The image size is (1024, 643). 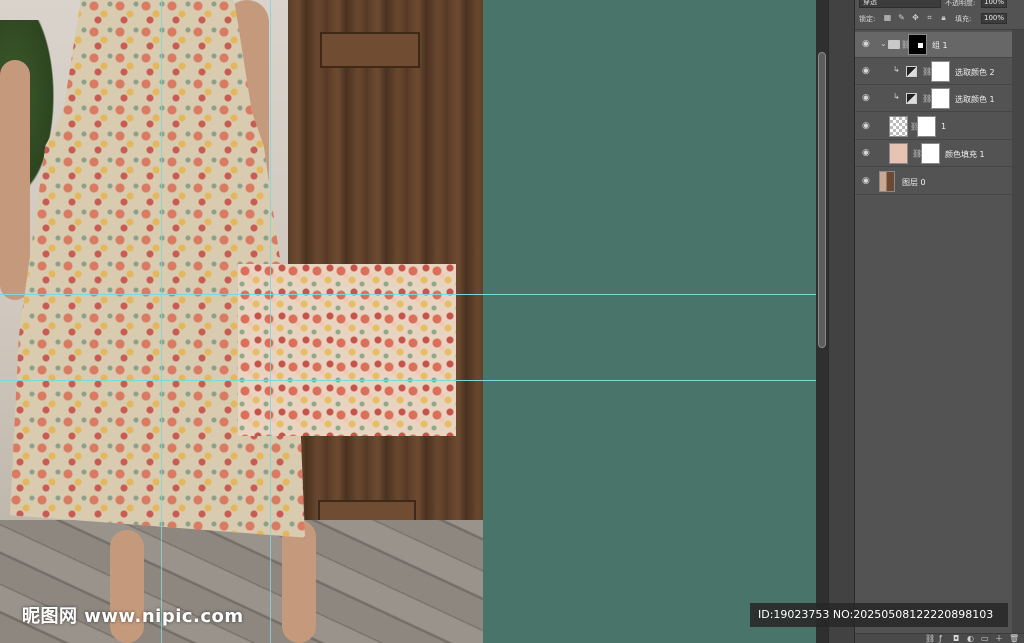 I want to click on layer-row-pattern: ◉ ⛓ 1, so click(x=934, y=127).